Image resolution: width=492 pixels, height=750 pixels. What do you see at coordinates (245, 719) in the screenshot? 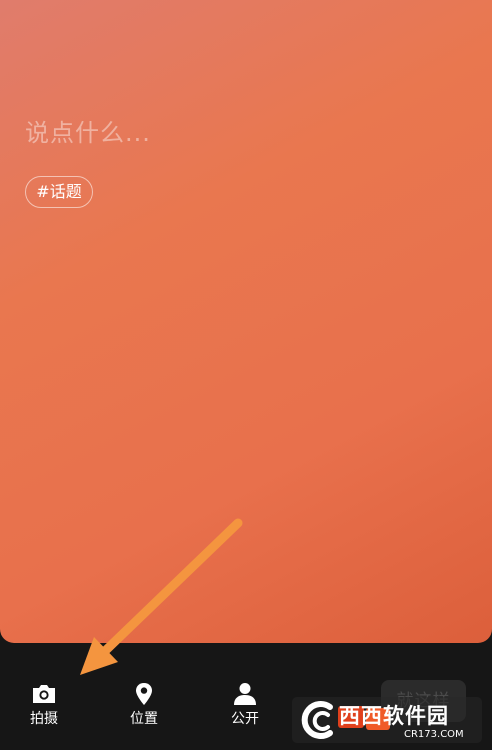
I see `toolbar-item-visibility-label: 公开` at bounding box center [245, 719].